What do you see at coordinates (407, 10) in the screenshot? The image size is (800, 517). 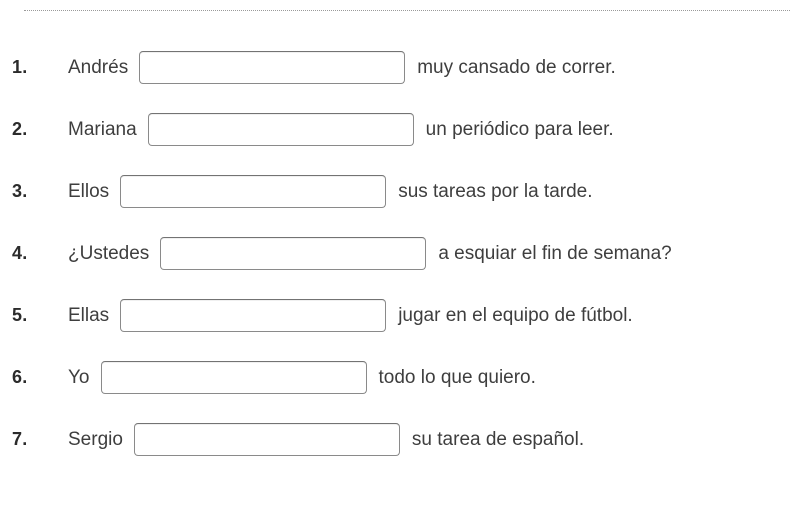 I see `dotted-divider` at bounding box center [407, 10].